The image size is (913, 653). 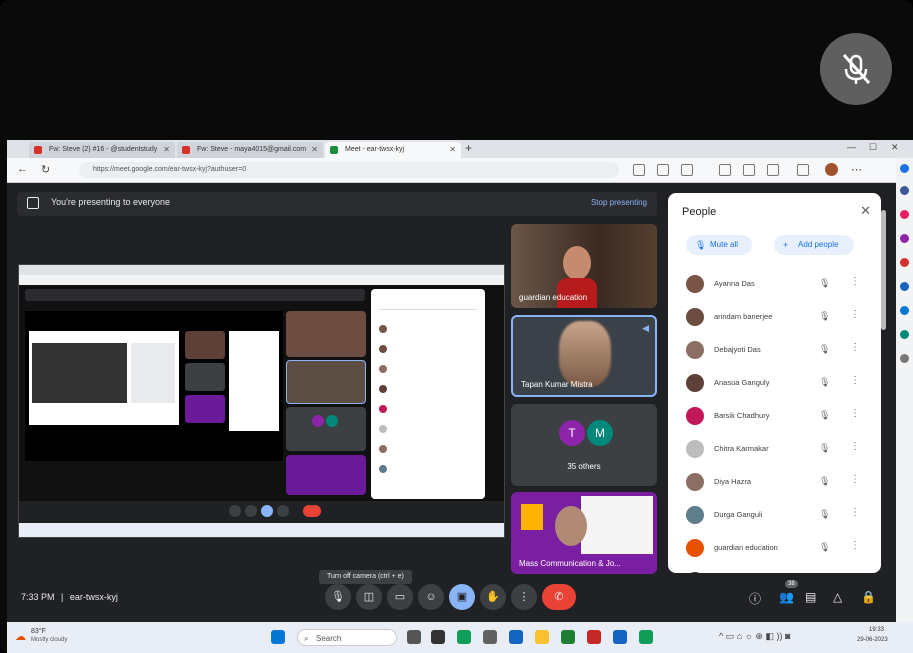 What do you see at coordinates (250, 150) in the screenshot?
I see `browser-tab-2: Fw: Steve - maya4015@gmail.com ✕` at bounding box center [250, 150].